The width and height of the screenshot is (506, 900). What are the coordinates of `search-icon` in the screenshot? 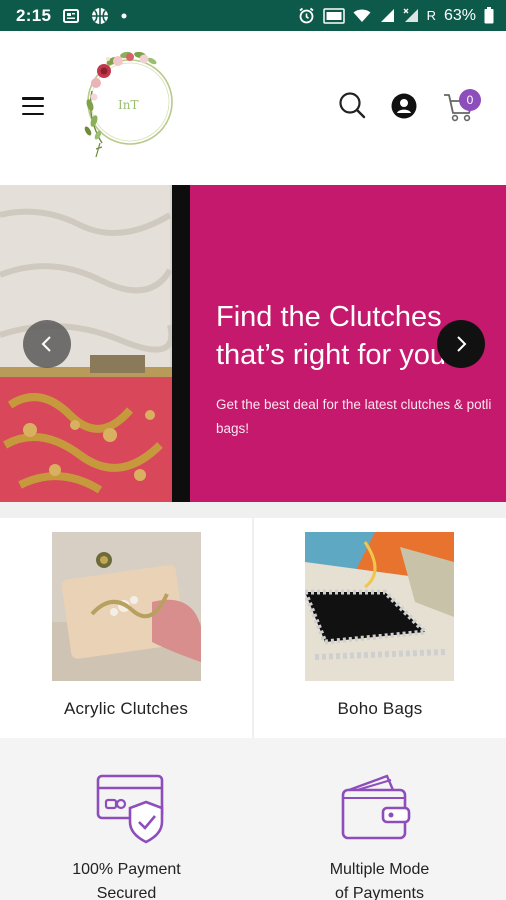 It's located at (352, 105).